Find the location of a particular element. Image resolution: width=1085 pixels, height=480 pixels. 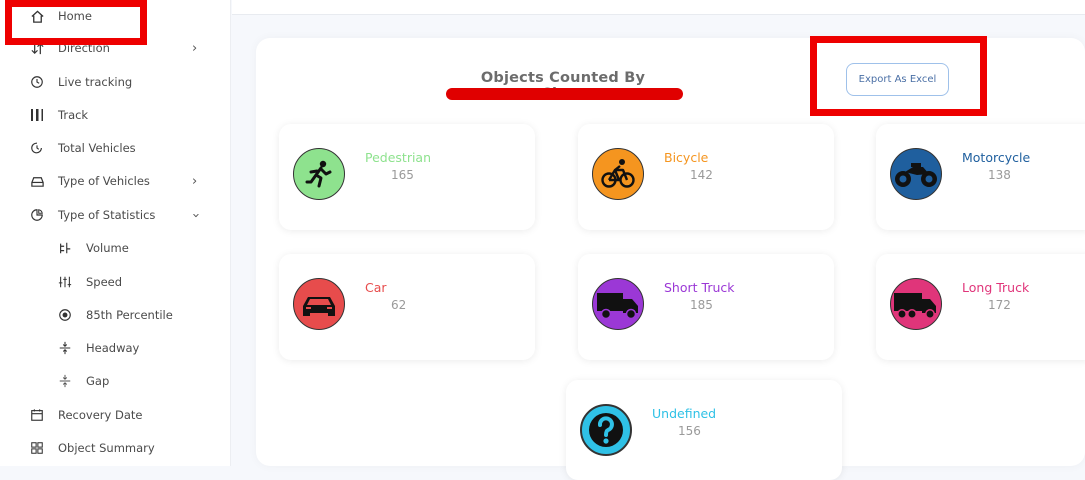

sidebar-item-live-tracking: Live tracking is located at coordinates (115, 82).